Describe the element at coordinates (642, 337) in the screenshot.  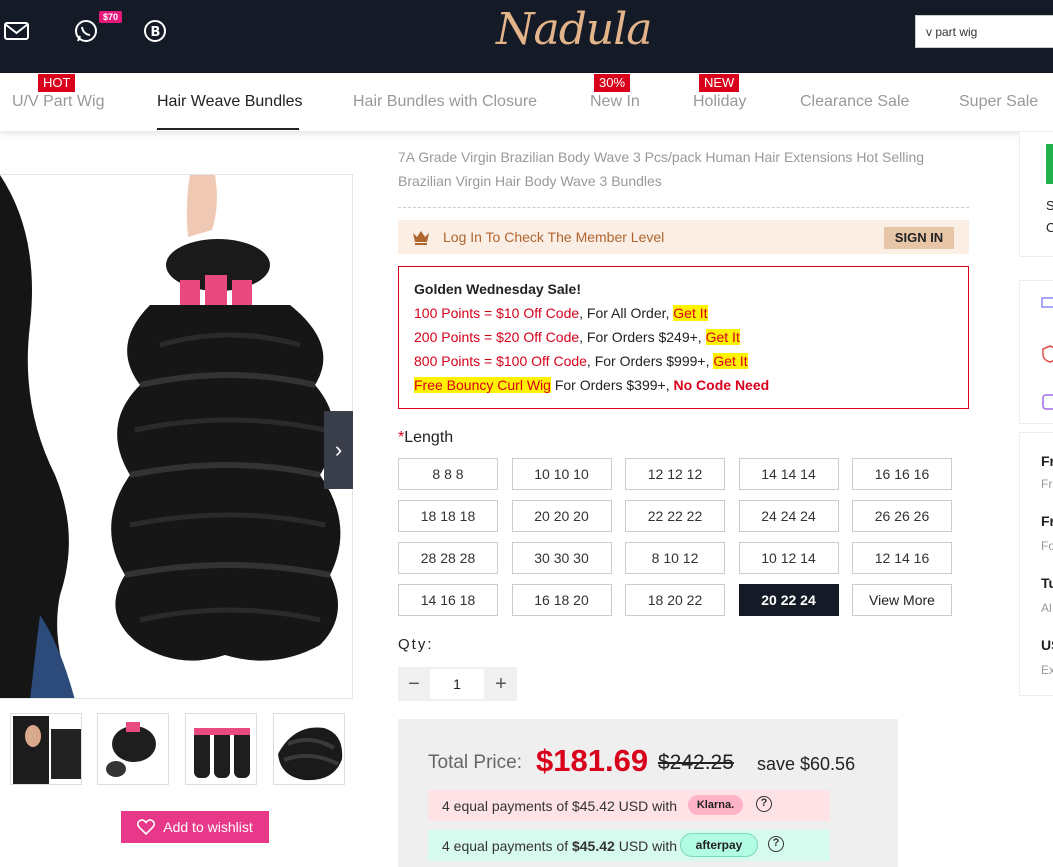
I see `promo-condition: , For Orders $249+,` at that location.